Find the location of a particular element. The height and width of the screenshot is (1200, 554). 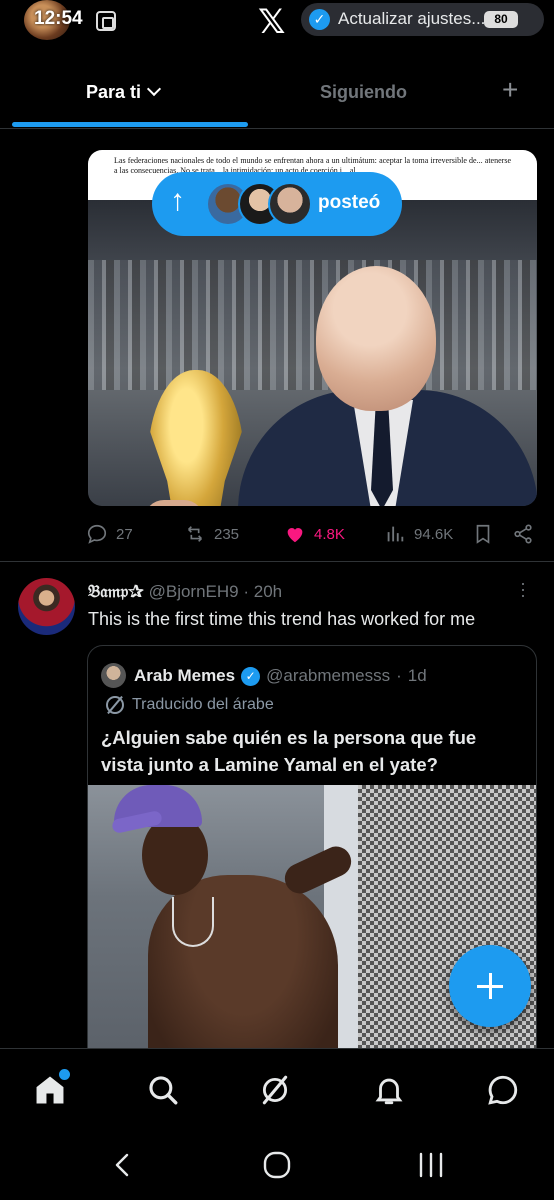

bell-icon is located at coordinates (389, 1091).